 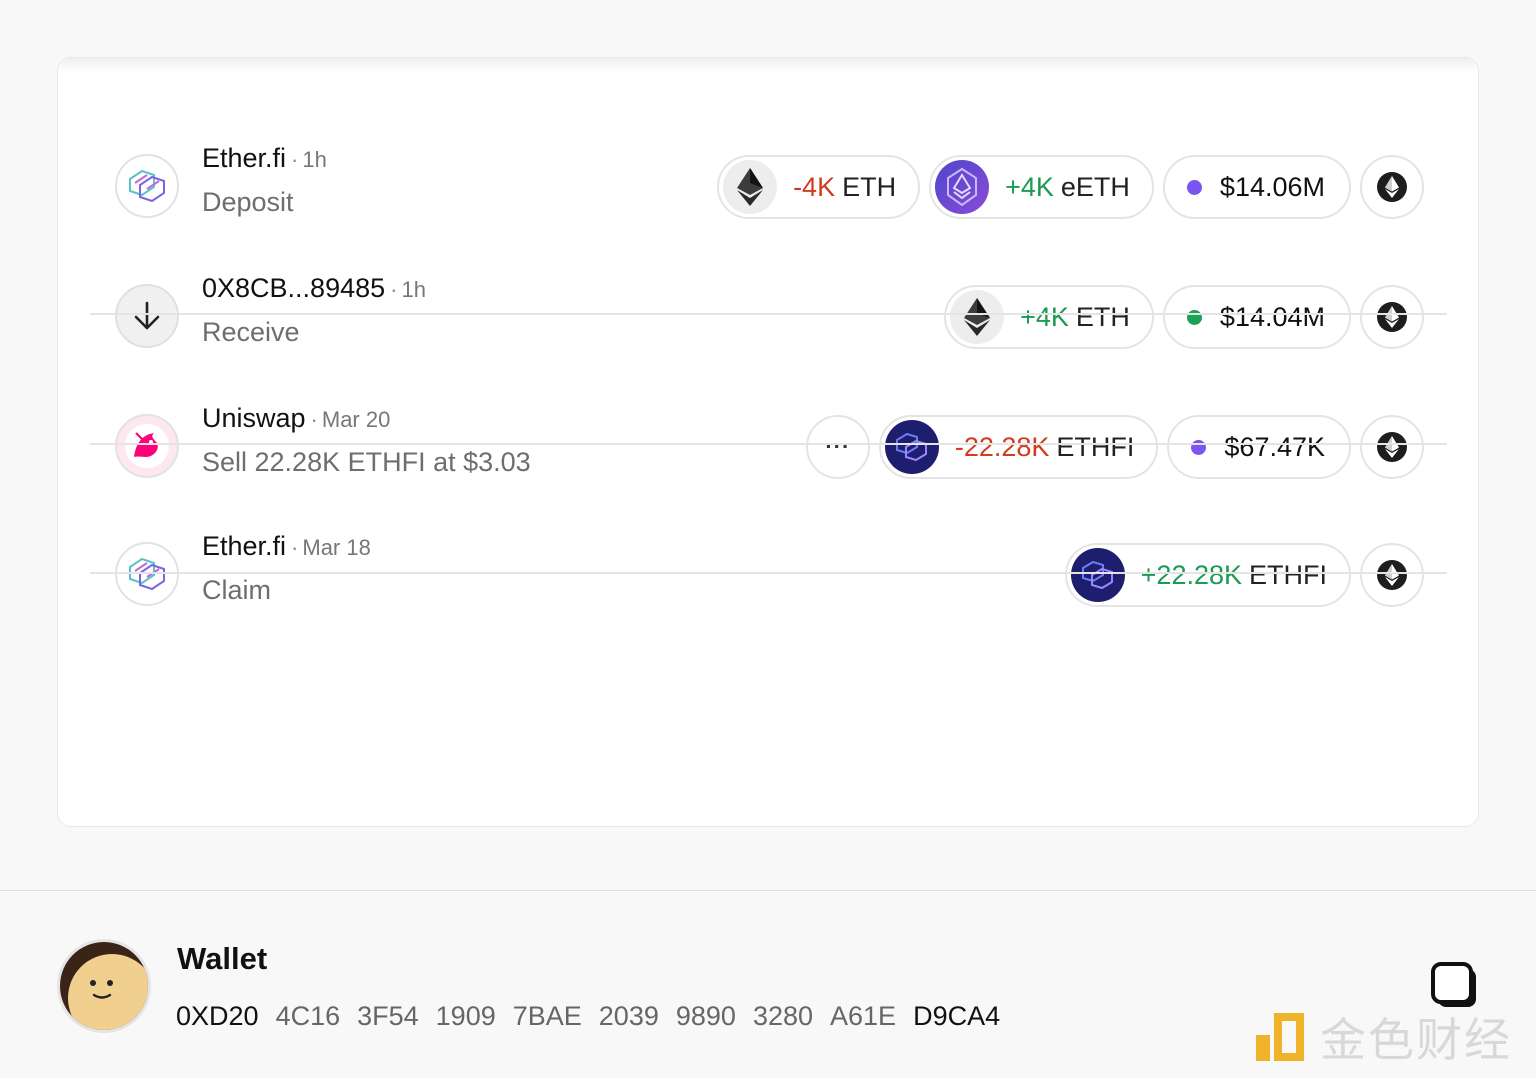 I want to click on transaction-chips: +22.28K ETHFI, so click(x=1244, y=575).